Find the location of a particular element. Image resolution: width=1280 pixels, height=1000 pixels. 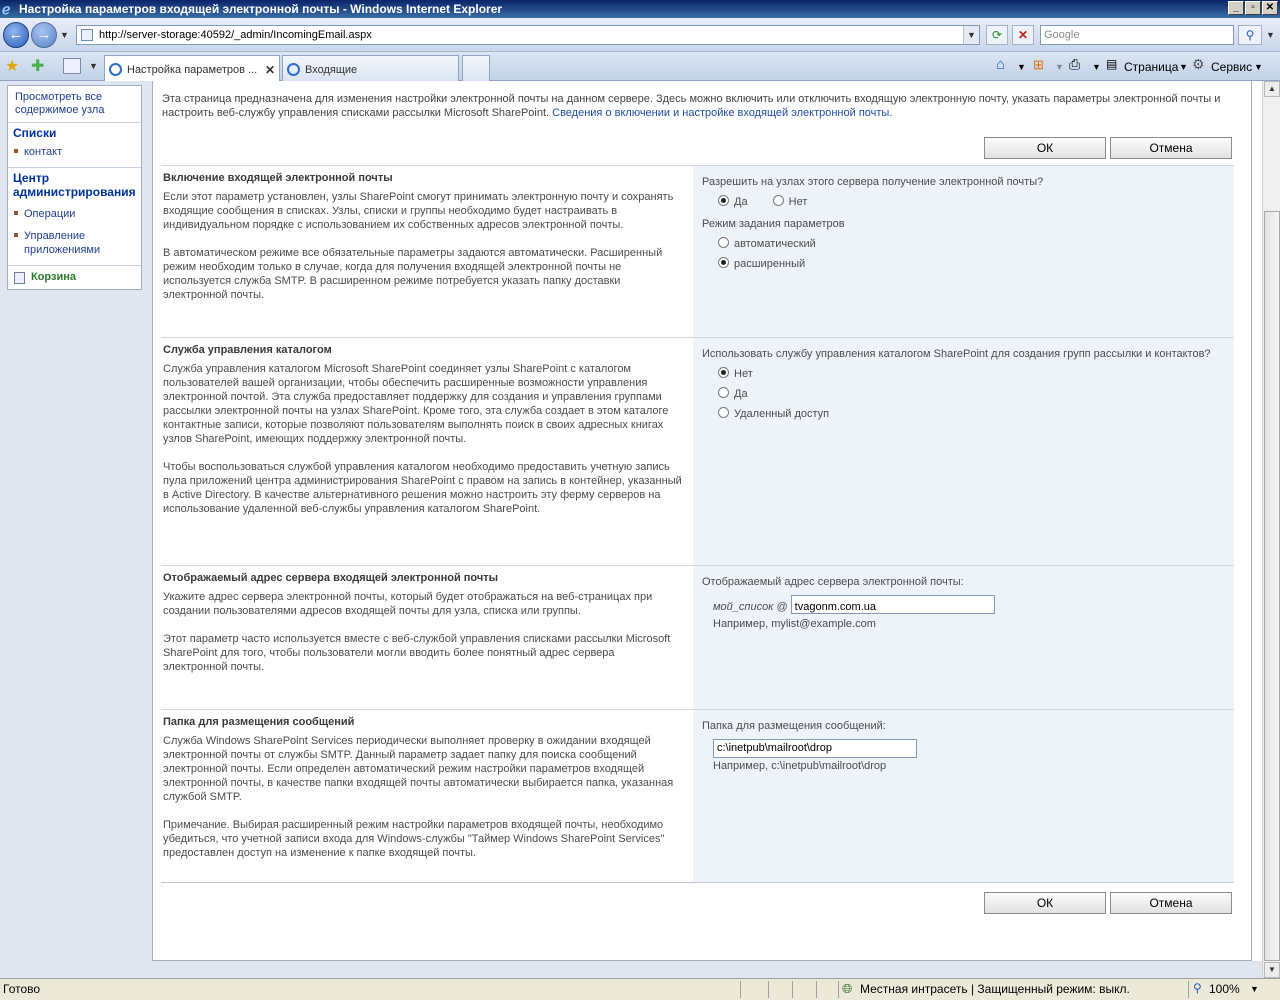

enable-yes-radio: Да is located at coordinates (733, 201).